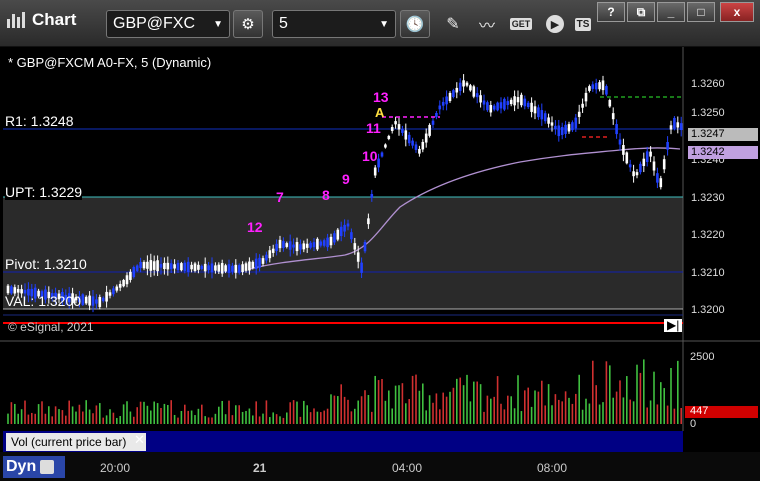  I want to click on forward-button: ▶, so click(555, 24).